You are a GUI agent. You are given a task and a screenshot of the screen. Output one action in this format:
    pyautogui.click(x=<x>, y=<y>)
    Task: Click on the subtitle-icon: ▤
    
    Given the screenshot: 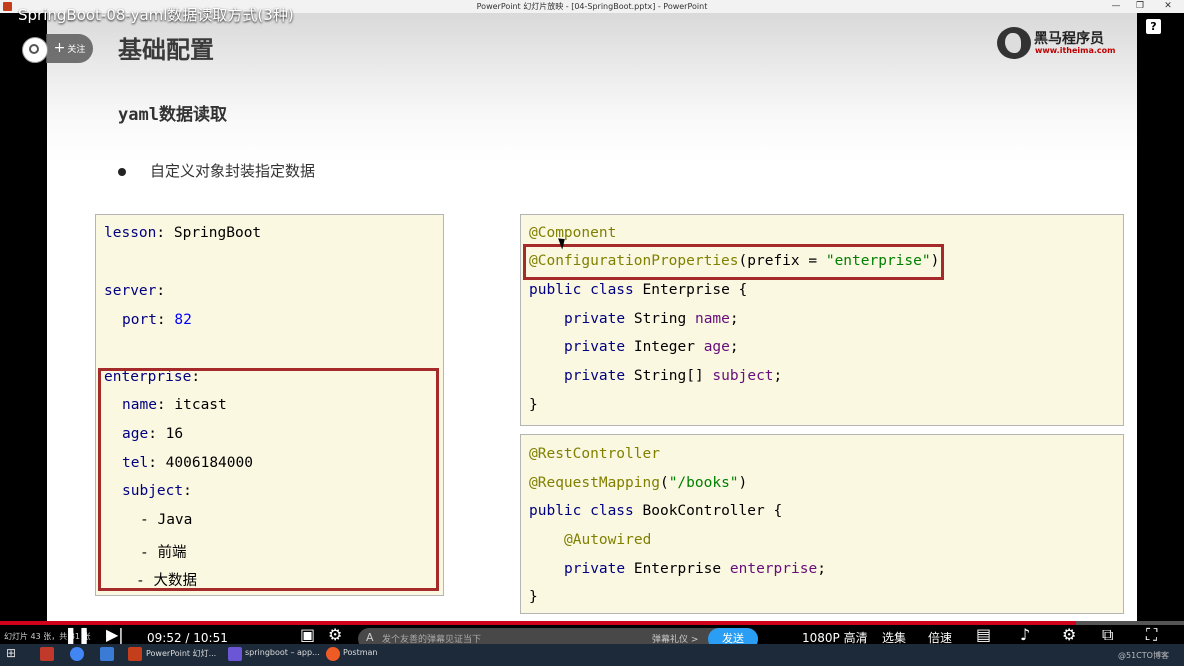 What is the action you would take?
    pyautogui.click(x=983, y=635)
    